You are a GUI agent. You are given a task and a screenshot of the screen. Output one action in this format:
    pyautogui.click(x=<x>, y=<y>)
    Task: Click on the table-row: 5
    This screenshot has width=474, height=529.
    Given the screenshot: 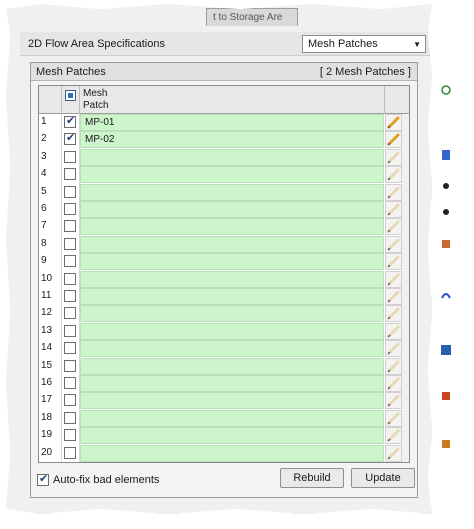 What is the action you would take?
    pyautogui.click(x=224, y=192)
    